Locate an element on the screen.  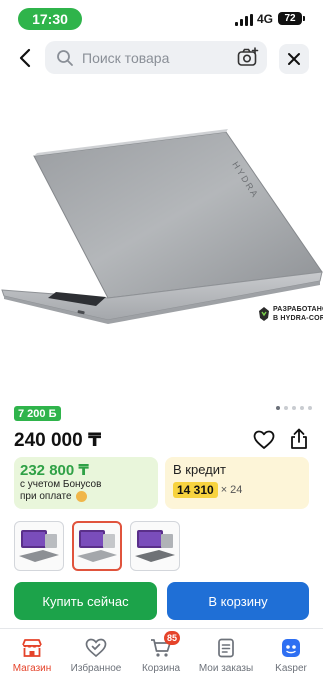
search-placeholder: Поиск товара is located at coordinates (126, 58).